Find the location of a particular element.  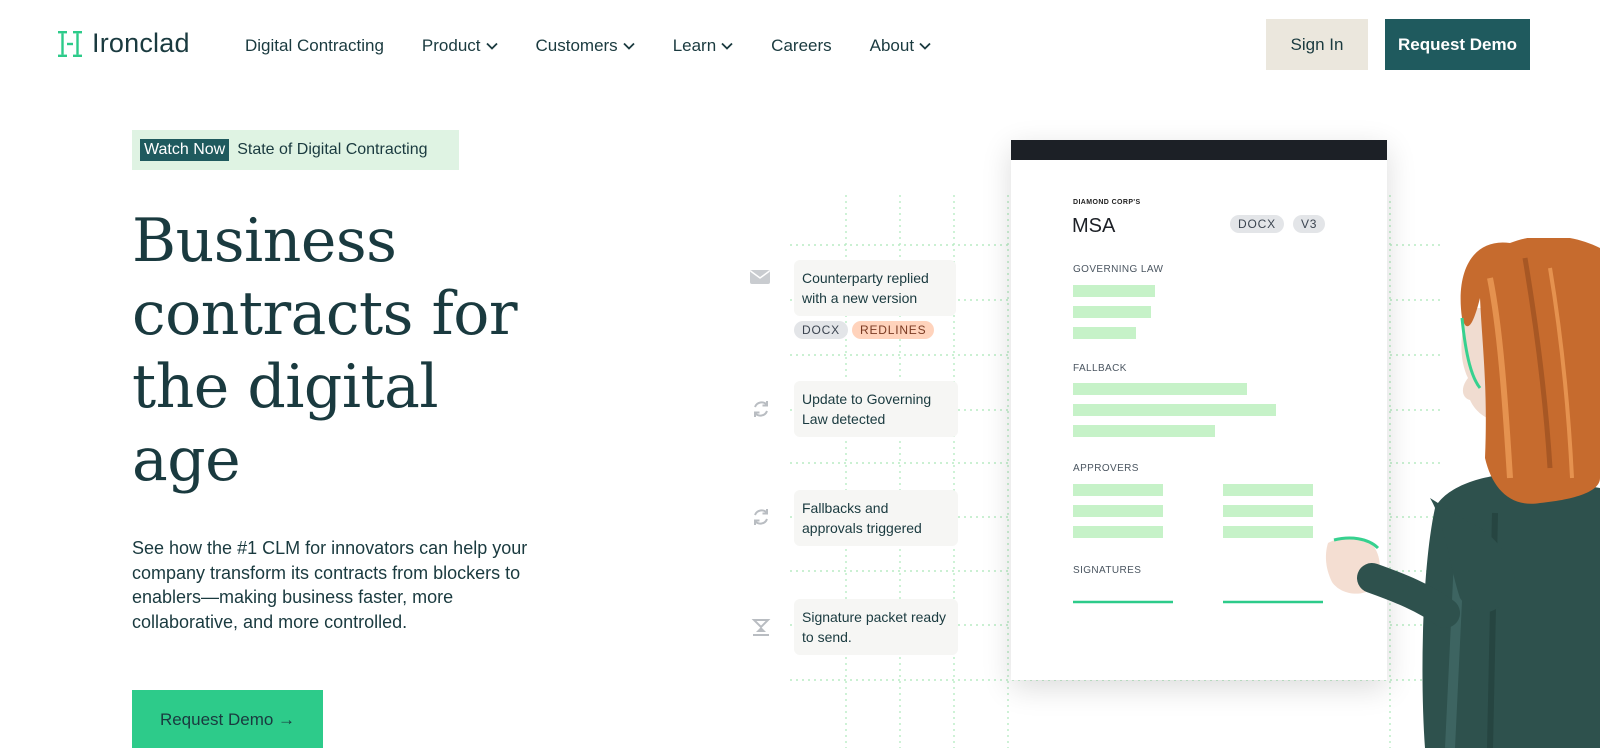

nav-about: About is located at coordinates (900, 46).